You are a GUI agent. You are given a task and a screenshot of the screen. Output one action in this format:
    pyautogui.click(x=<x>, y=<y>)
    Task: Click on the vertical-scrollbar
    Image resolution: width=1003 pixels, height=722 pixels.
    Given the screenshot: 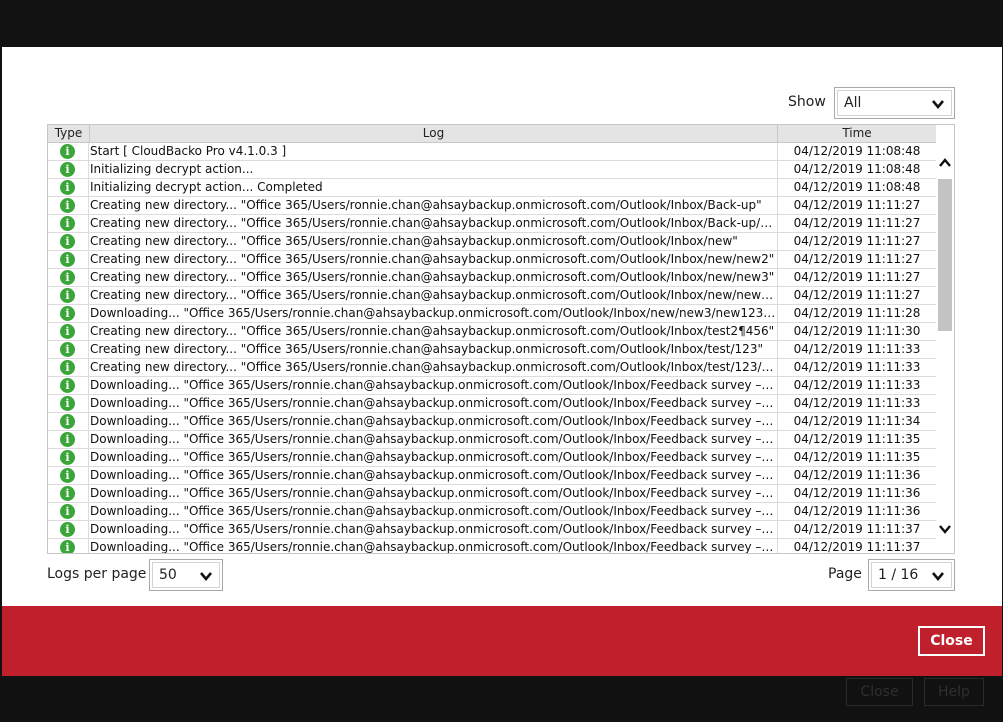 What is the action you would take?
    pyautogui.click(x=945, y=348)
    